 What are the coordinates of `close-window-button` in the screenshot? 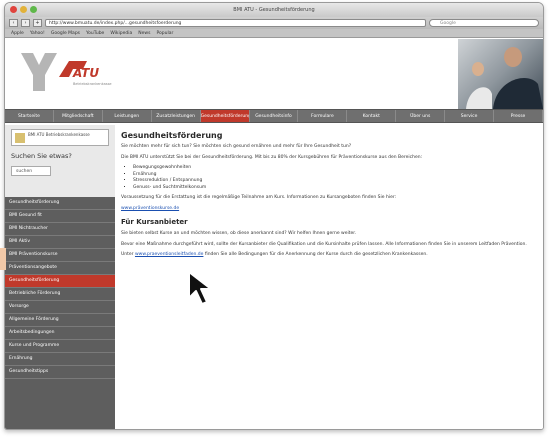 It's located at (13, 9).